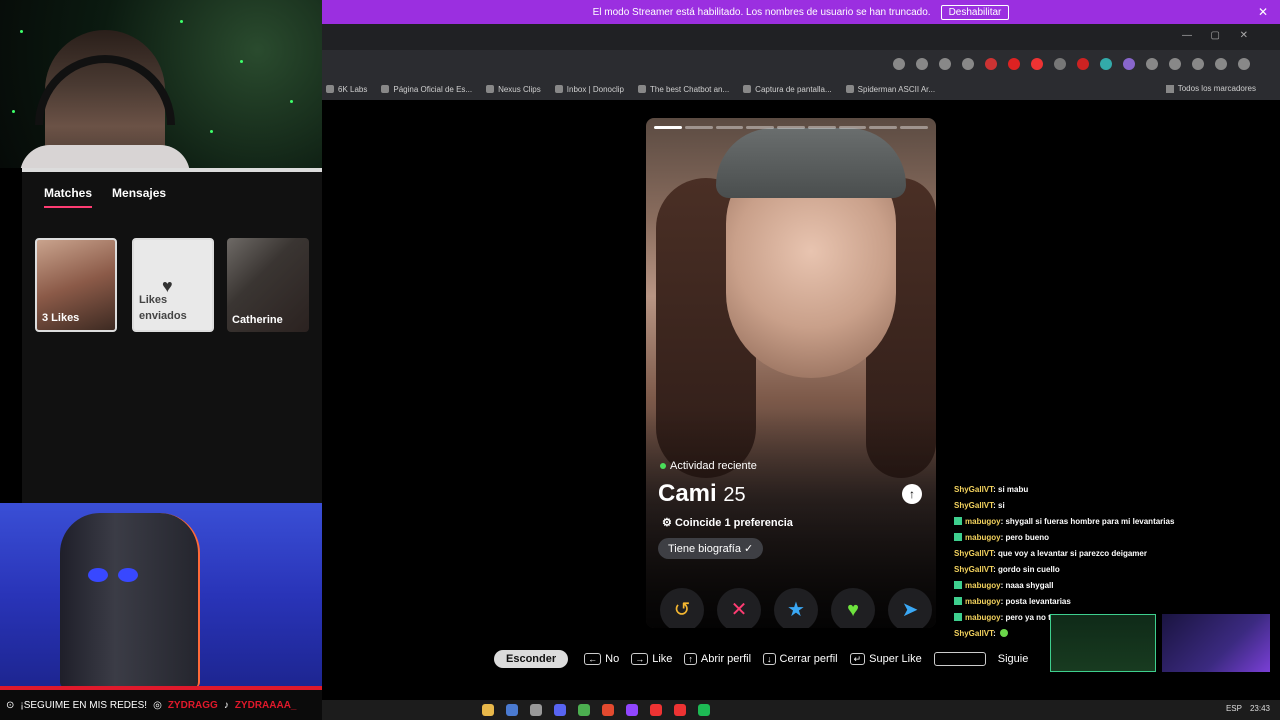  I want to click on profile-age: 25, so click(734, 495).